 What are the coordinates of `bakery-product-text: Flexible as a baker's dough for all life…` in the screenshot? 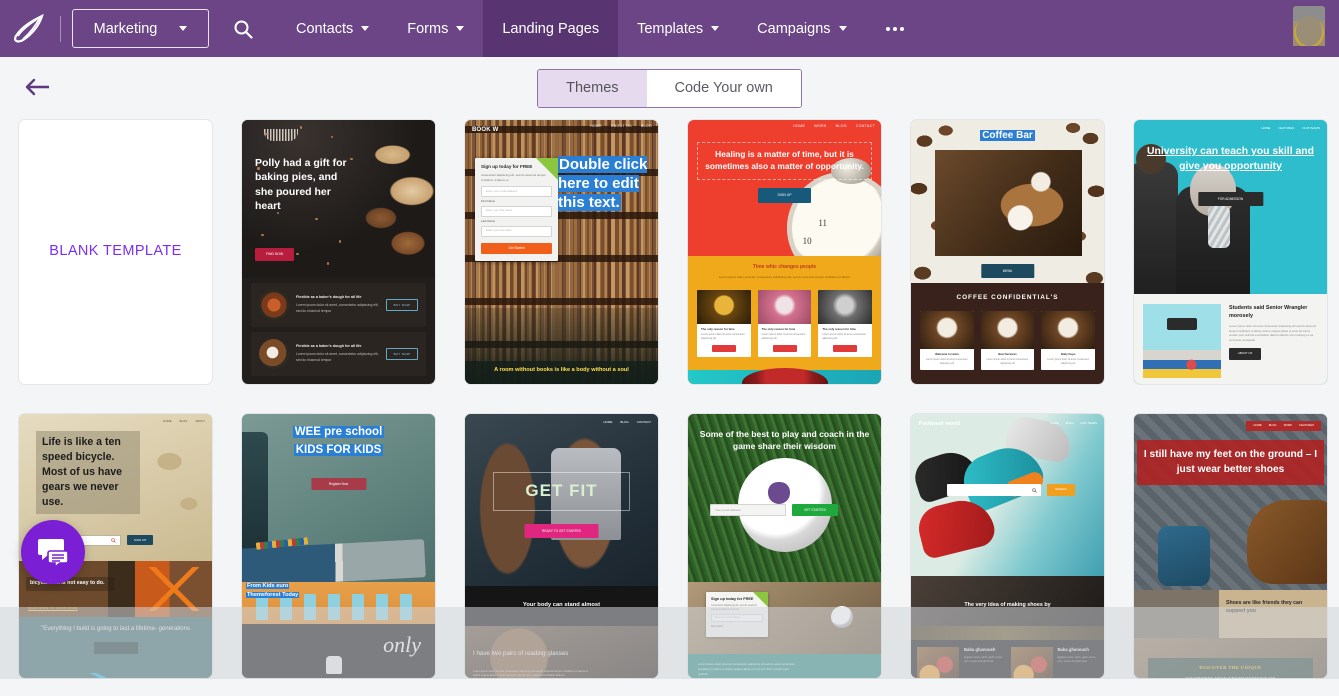 It's located at (337, 354).